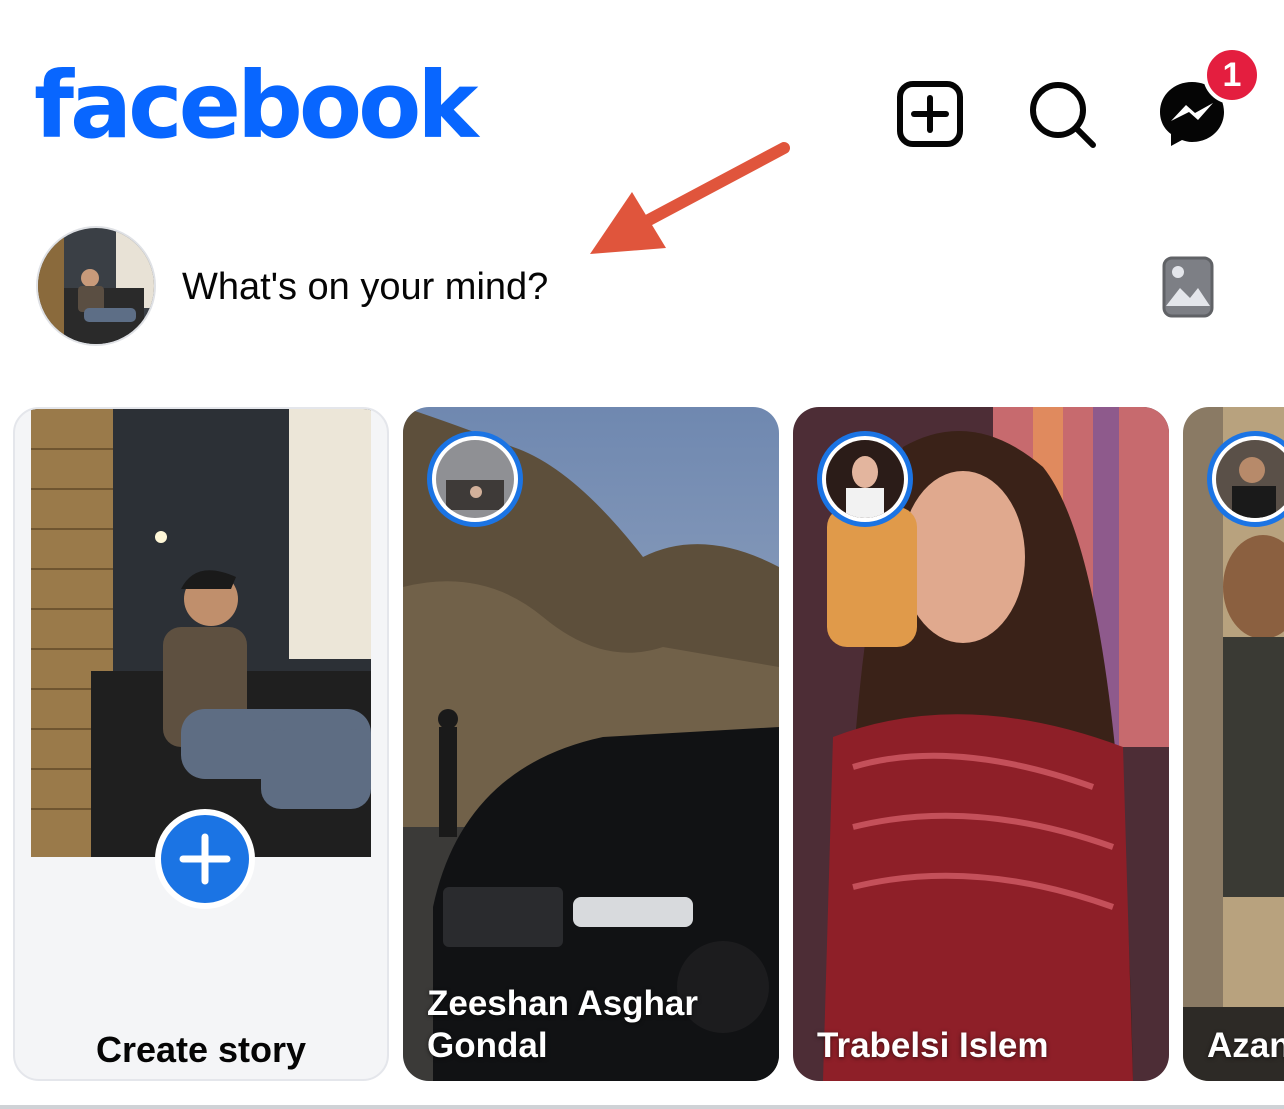 This screenshot has width=1284, height=1109. Describe the element at coordinates (201, 633) in the screenshot. I see `create-story-photo` at that location.